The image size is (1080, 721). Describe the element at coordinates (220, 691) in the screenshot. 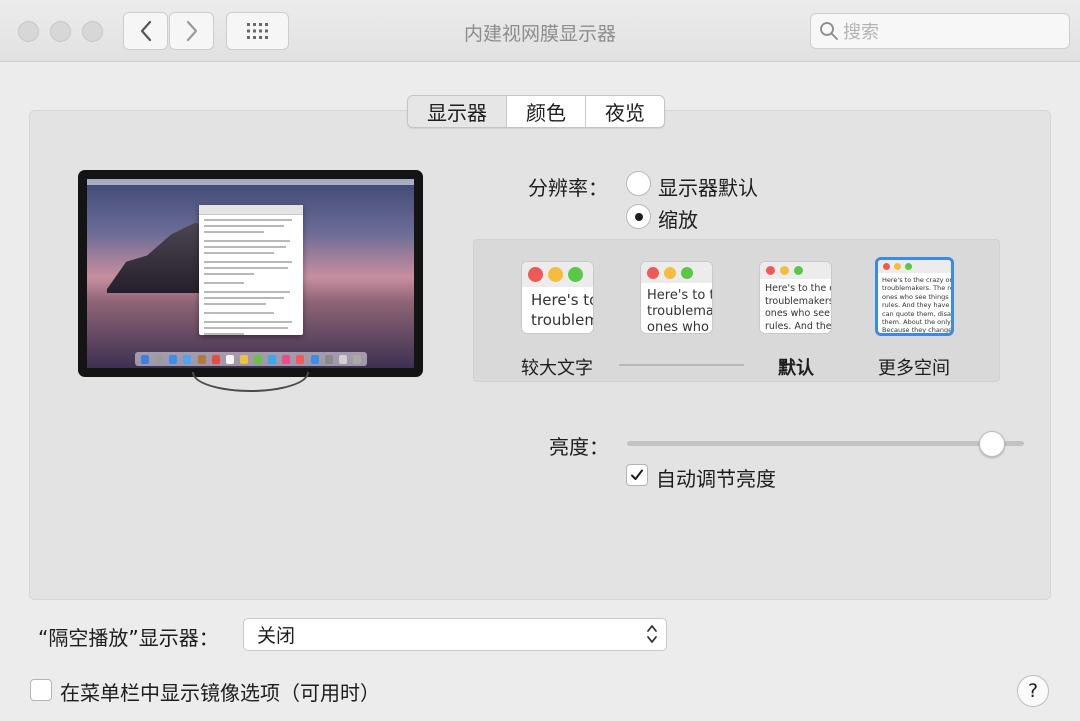

I see `show-mirroring-label: 在菜单栏中显示镜像选项（可用时）` at that location.